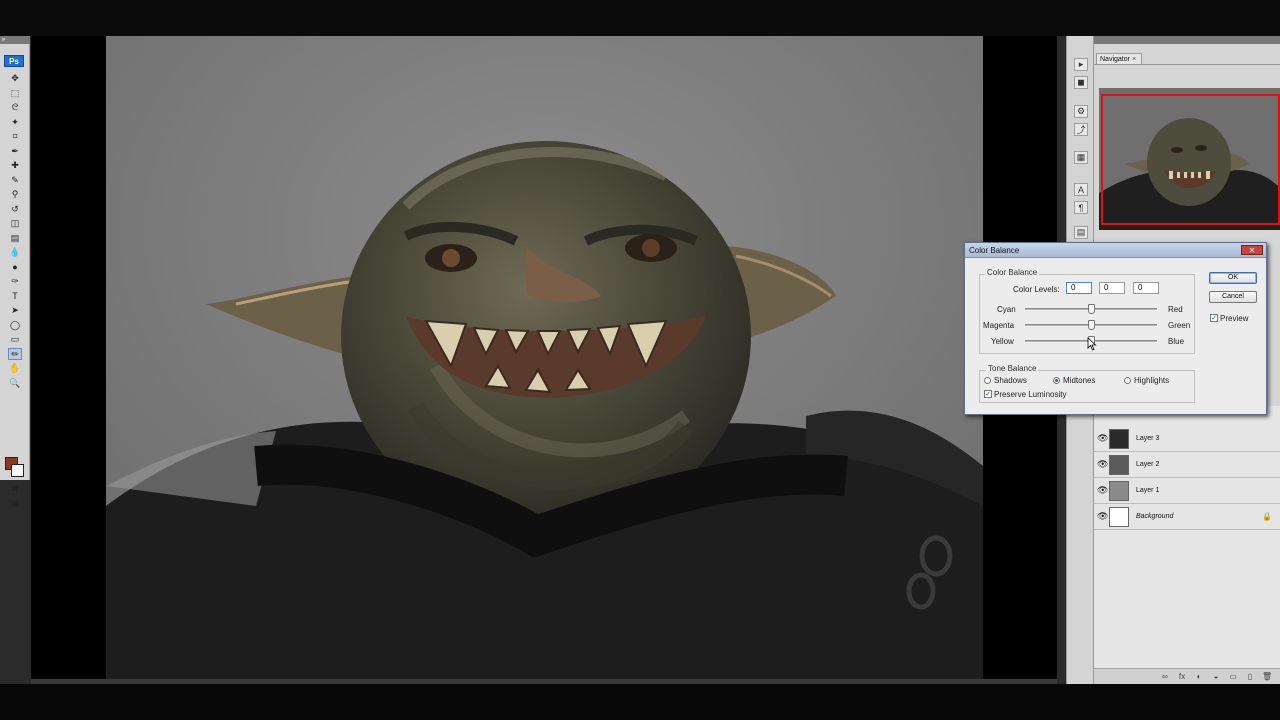  Describe the element at coordinates (1187, 439) in the screenshot. I see `layer-row: 👁 Layer 3` at that location.